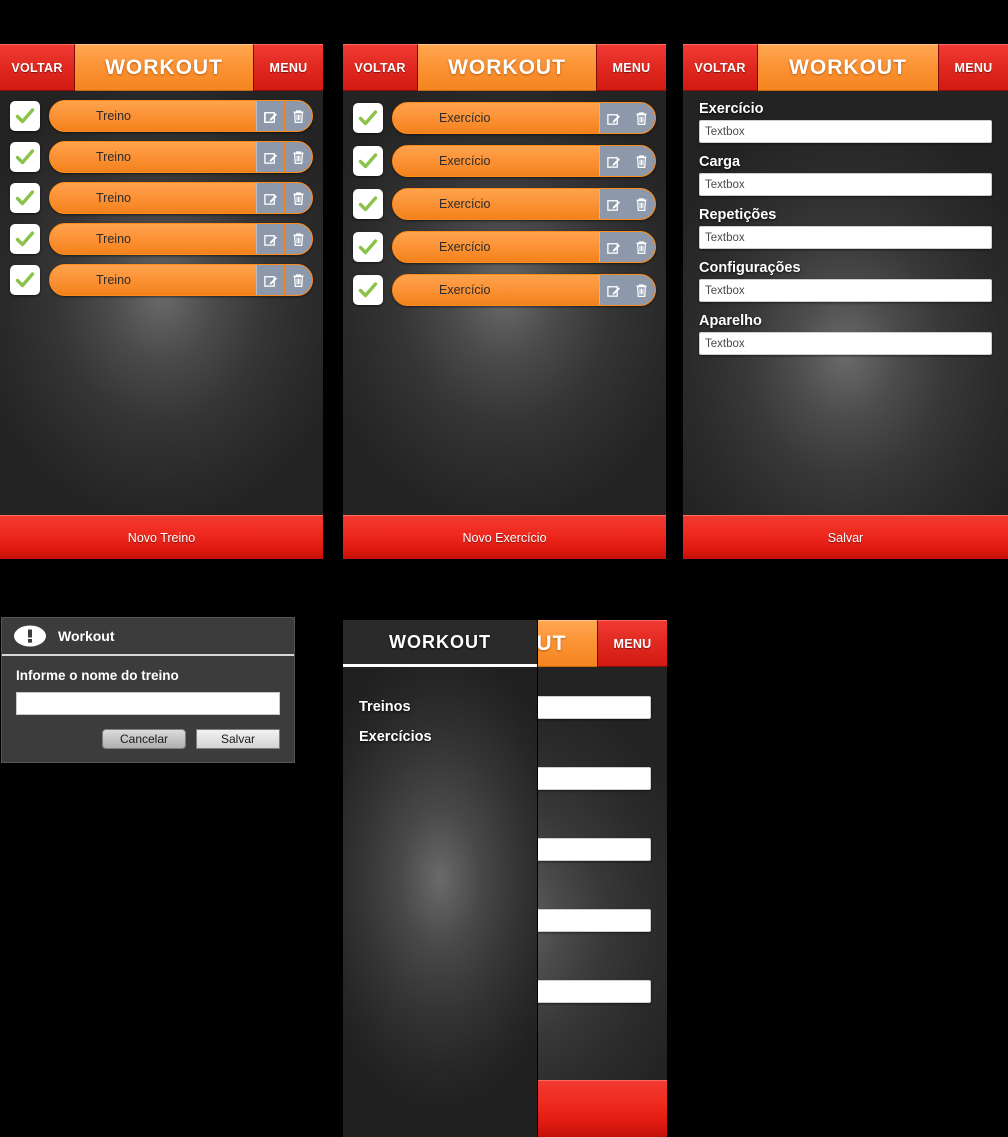 This screenshot has height=1137, width=1008. What do you see at coordinates (845, 290) in the screenshot?
I see `configuracoes-input: Textbox` at bounding box center [845, 290].